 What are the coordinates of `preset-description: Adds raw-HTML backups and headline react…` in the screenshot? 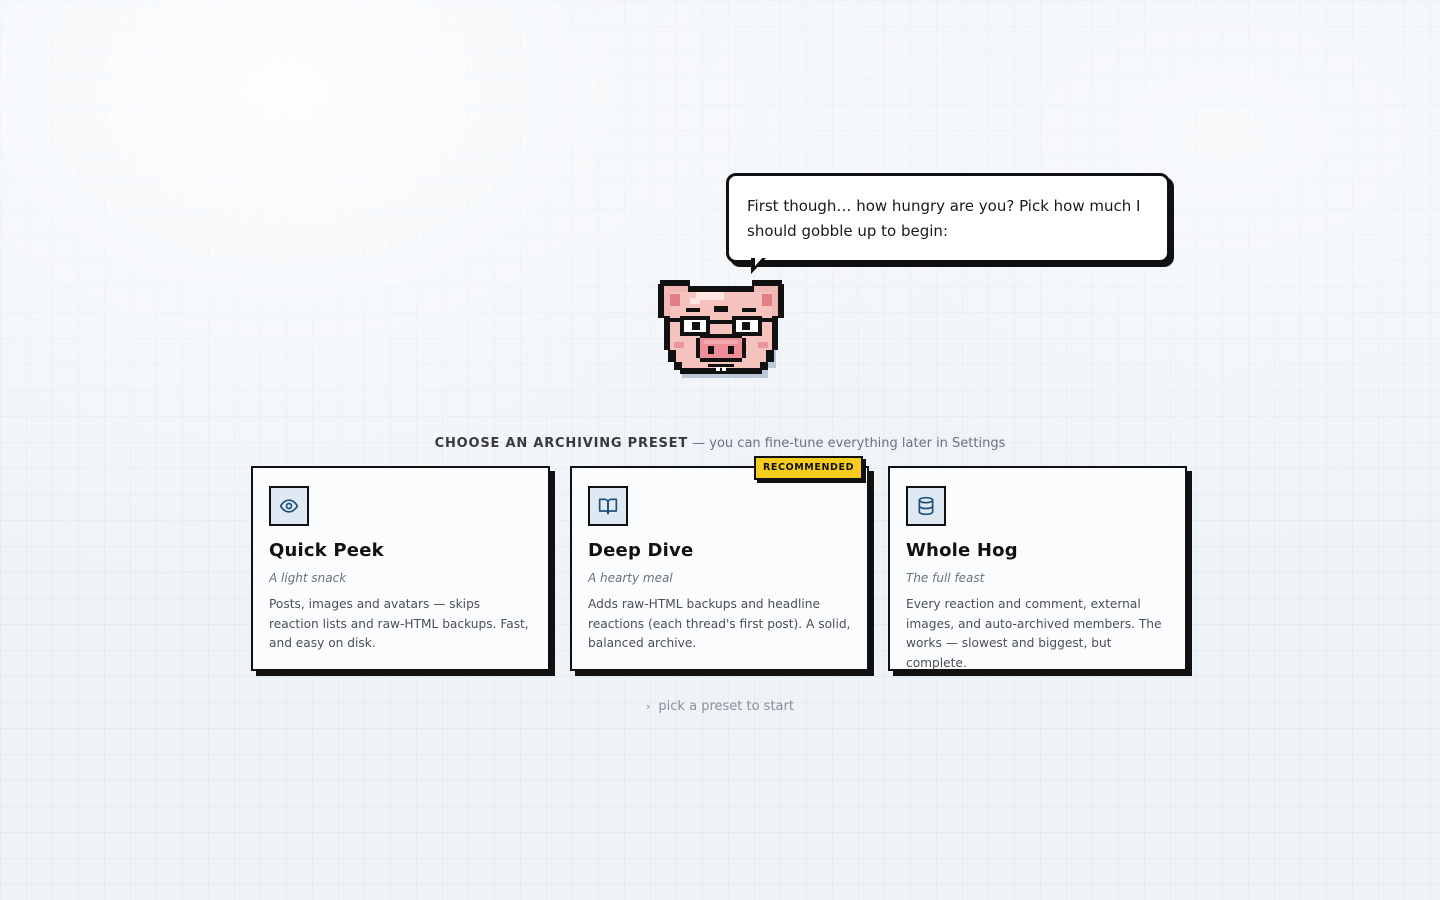 It's located at (719, 623).